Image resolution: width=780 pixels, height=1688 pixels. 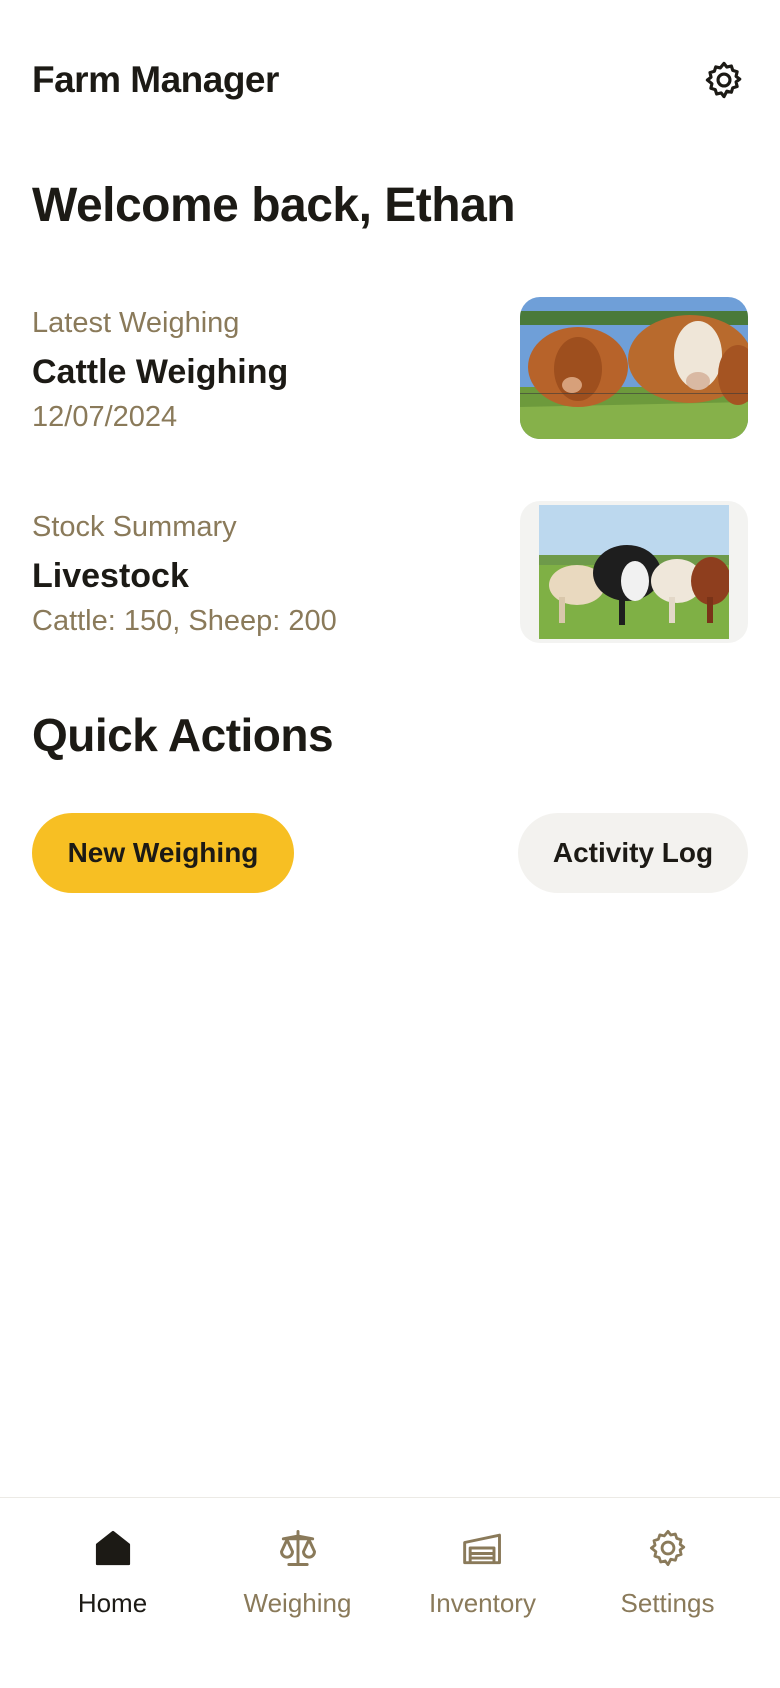 What do you see at coordinates (112, 1603) in the screenshot?
I see `nav-label: Home` at bounding box center [112, 1603].